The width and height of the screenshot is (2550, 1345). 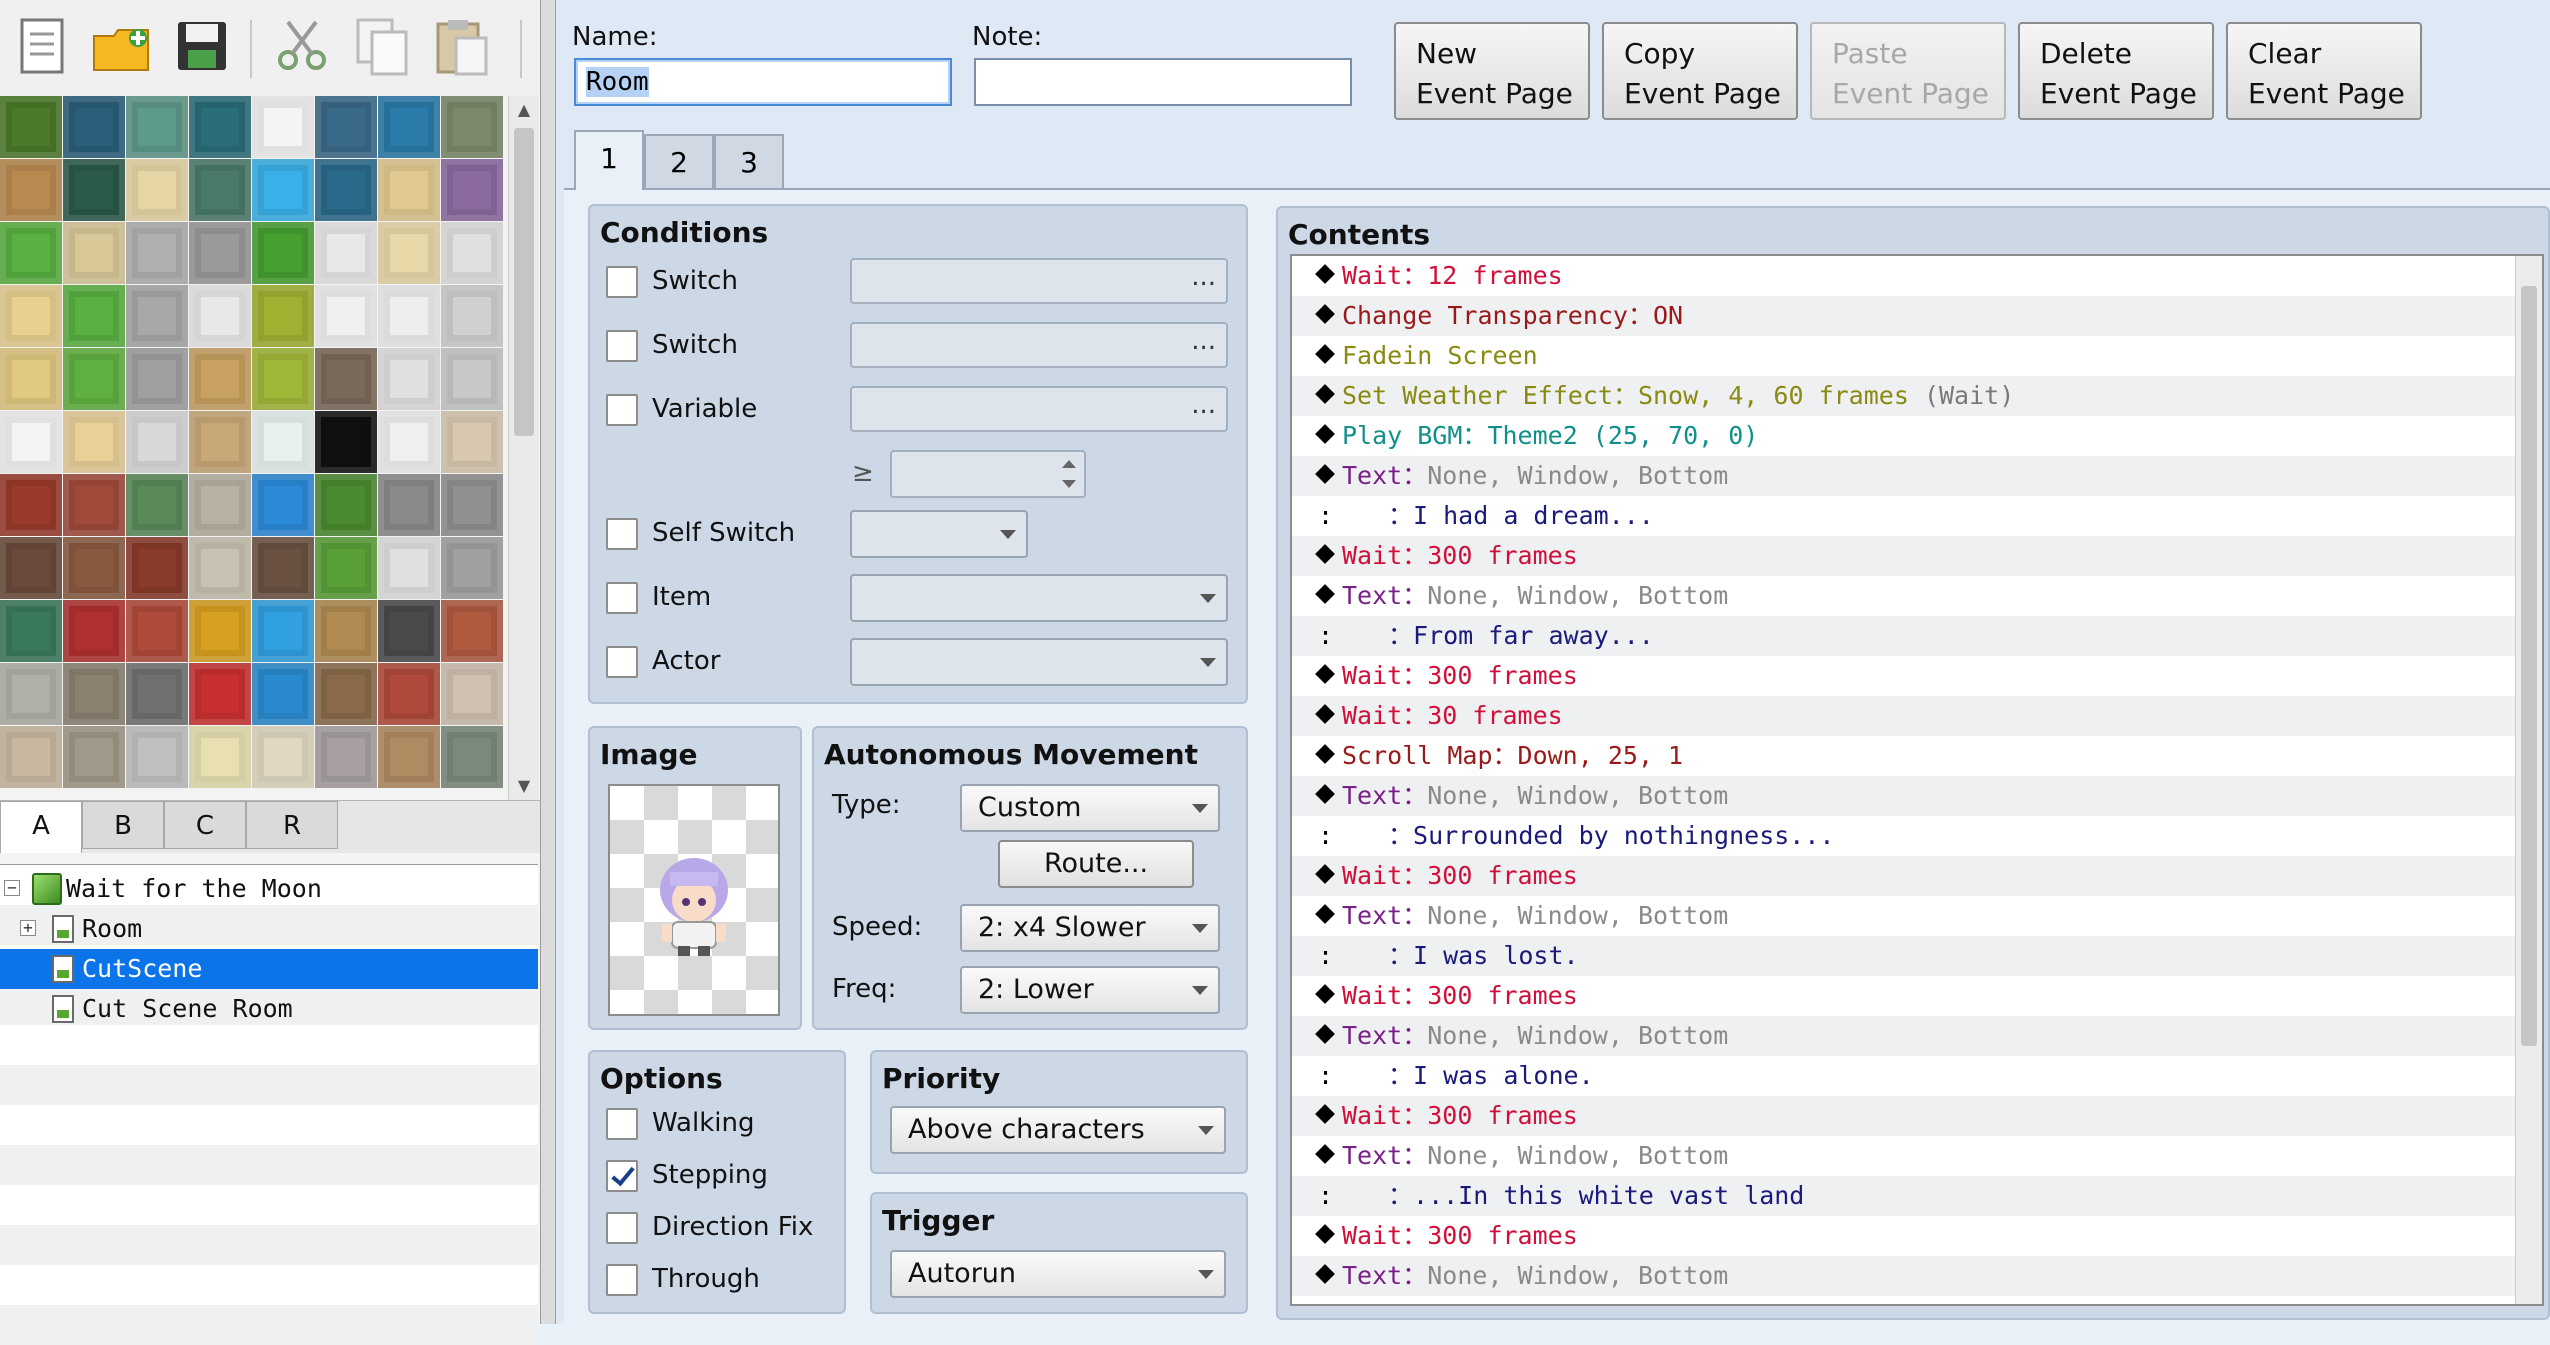 What do you see at coordinates (2528, 780) in the screenshot?
I see `contents-scrollbar` at bounding box center [2528, 780].